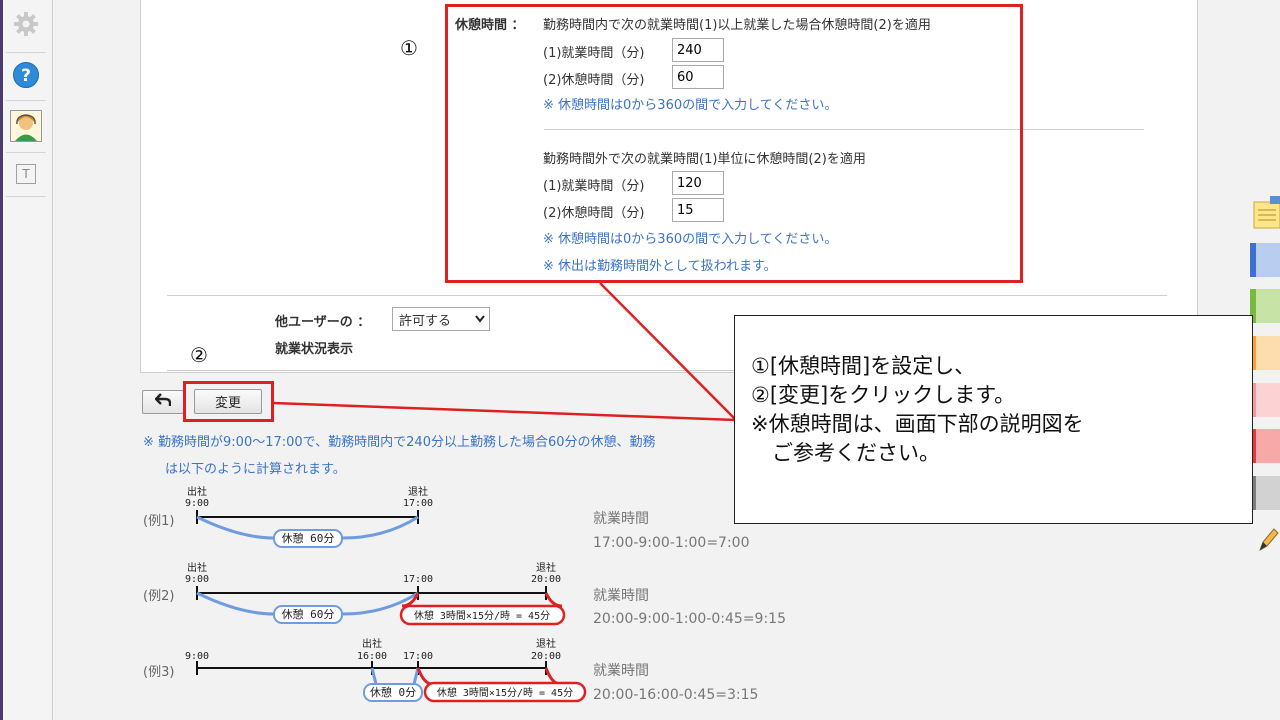 Image resolution: width=1280 pixels, height=720 pixels. What do you see at coordinates (1268, 540) in the screenshot?
I see `pencil-icon` at bounding box center [1268, 540].